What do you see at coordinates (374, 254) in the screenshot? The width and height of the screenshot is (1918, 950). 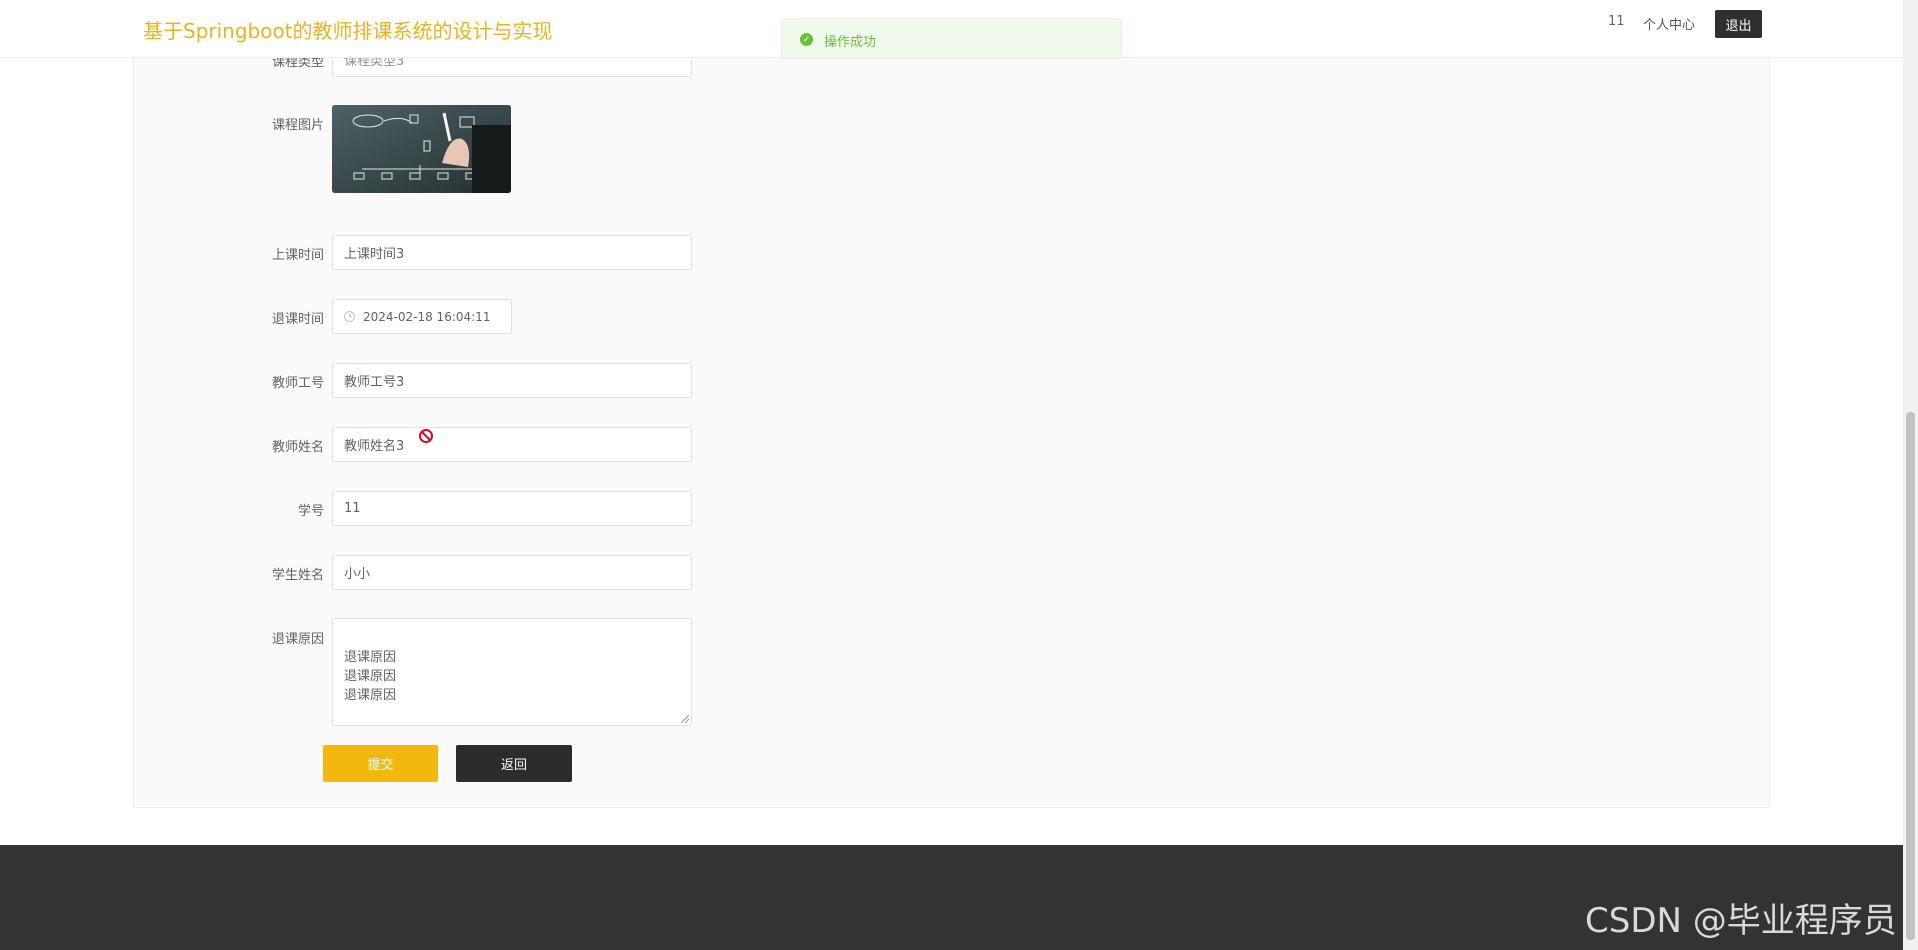 I see `class-time-value: 上课时间3` at bounding box center [374, 254].